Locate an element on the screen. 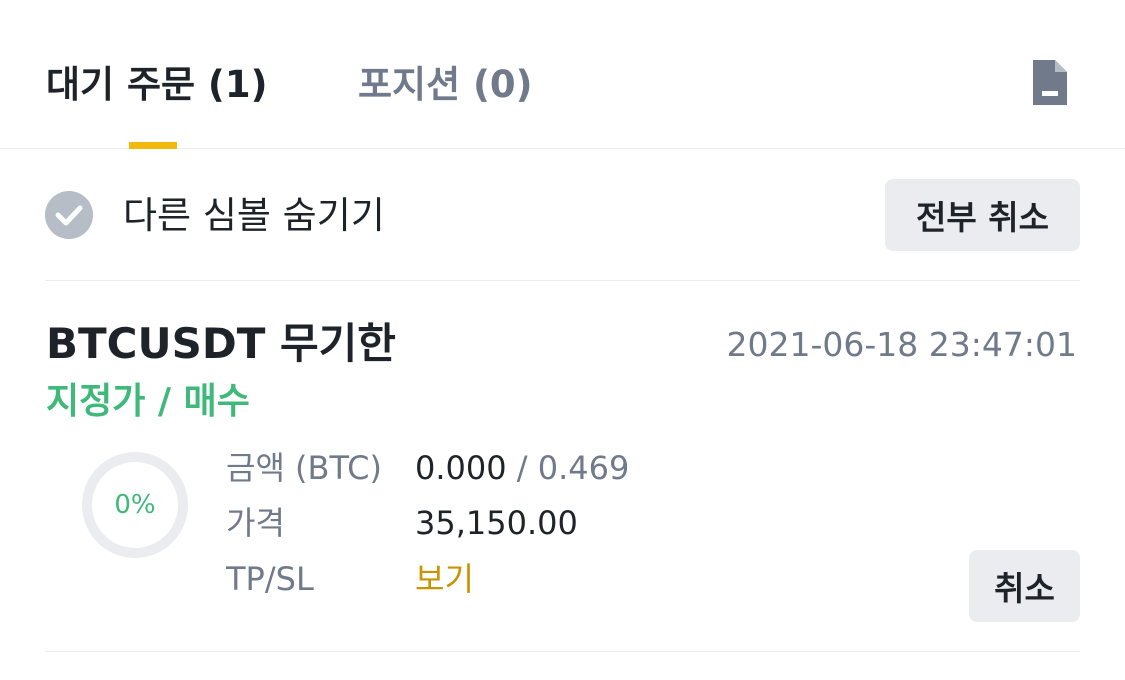  amount-filled: 0.000 is located at coordinates (461, 468).